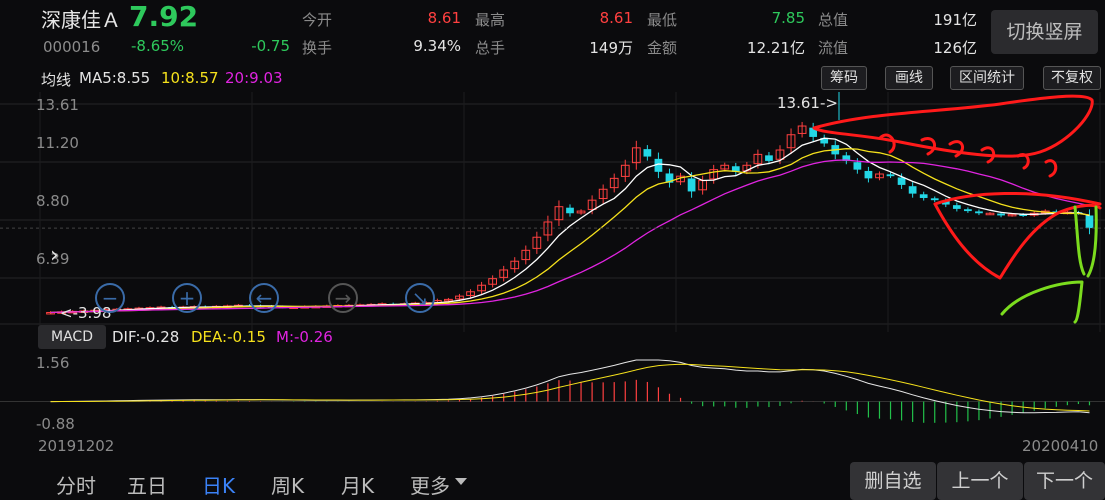  Describe the element at coordinates (552, 78) in the screenshot. I see `ma-legend: 均线 MA5:8.55 10:8.57 20:9.03` at that location.